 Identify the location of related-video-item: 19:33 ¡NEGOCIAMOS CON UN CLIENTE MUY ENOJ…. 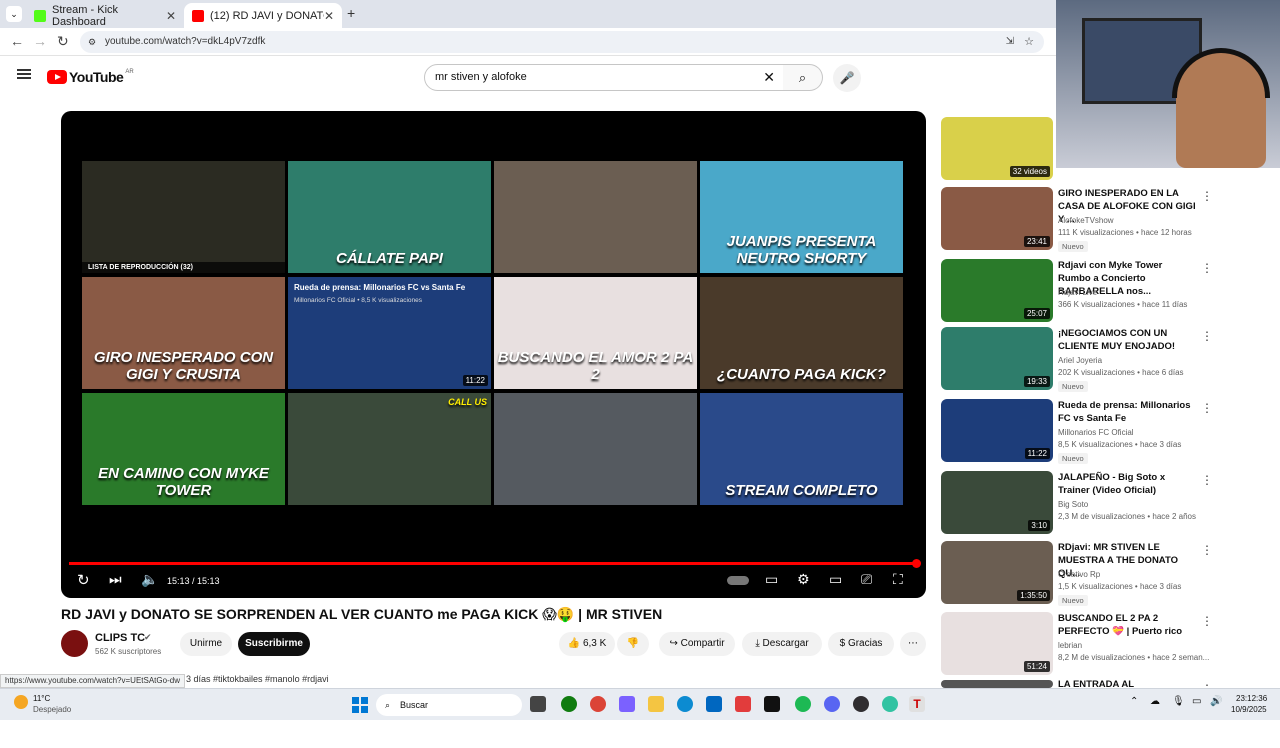
(1077, 361).